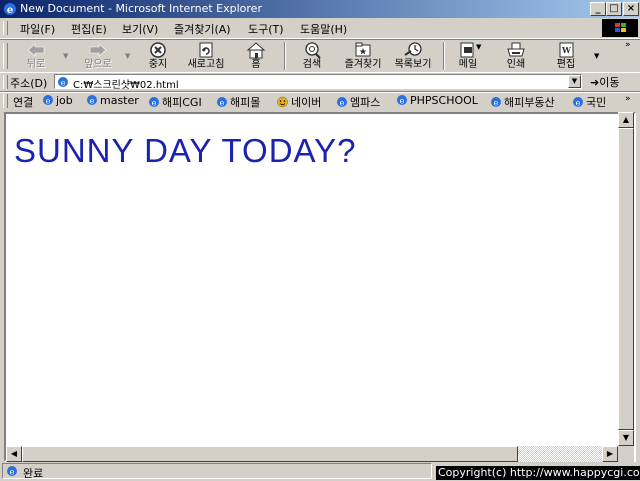  I want to click on link-happycgi: e 해피CGI, so click(175, 102).